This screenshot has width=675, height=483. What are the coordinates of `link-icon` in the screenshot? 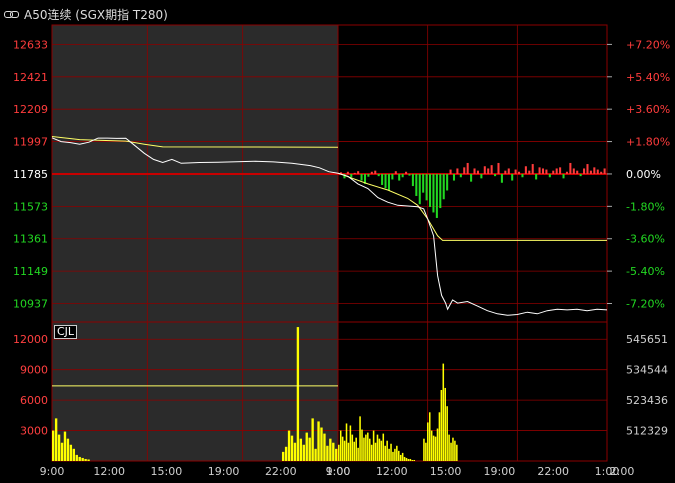 It's located at (12, 14).